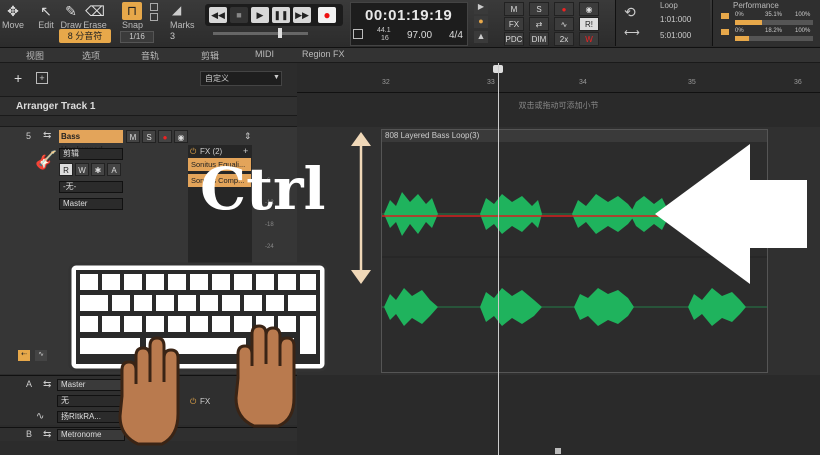 The height and width of the screenshot is (455, 820). What do you see at coordinates (241, 78) in the screenshot?
I see `arranger-preset-select: 自定义` at bounding box center [241, 78].